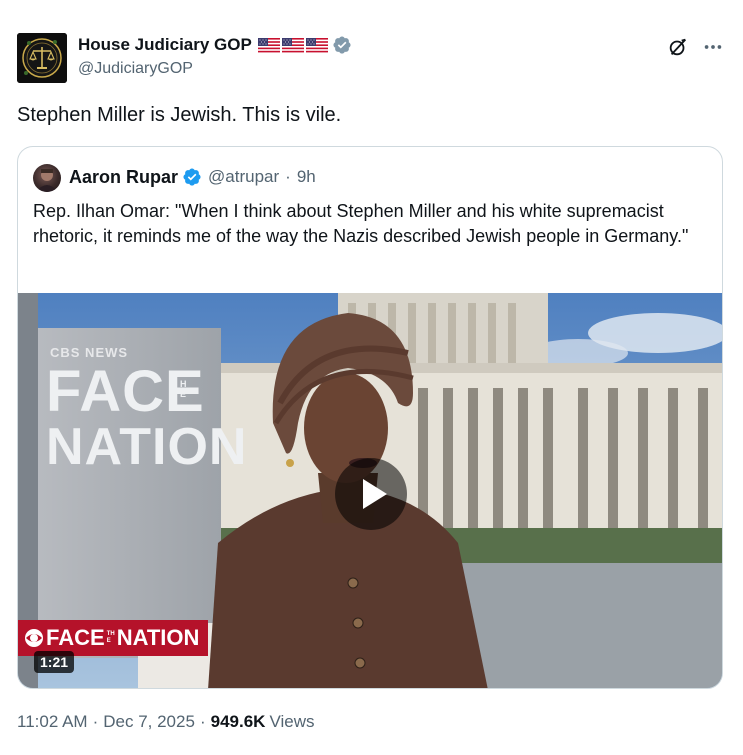  Describe the element at coordinates (179, 115) in the screenshot. I see `post-text: Stephen Miller is Jewish. This is vile.` at that location.